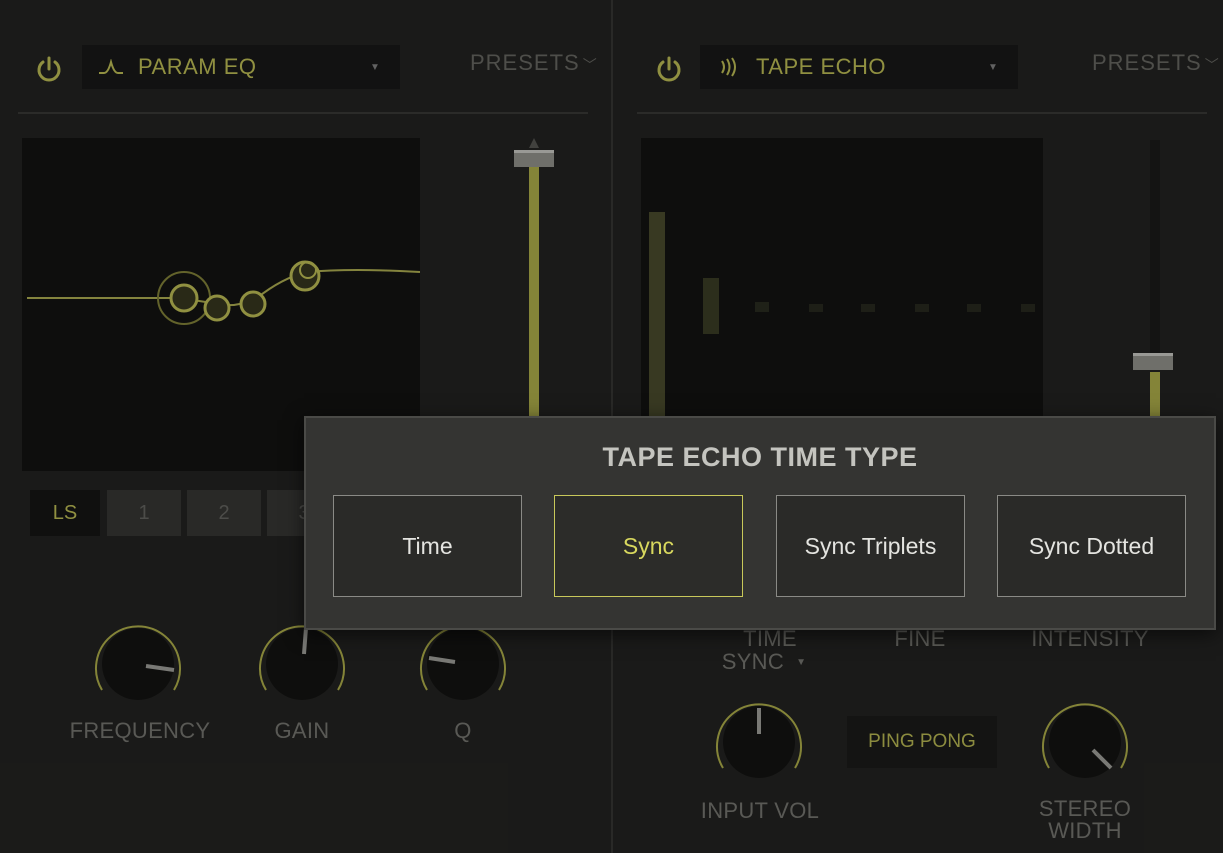 The width and height of the screenshot is (1223, 853). What do you see at coordinates (760, 457) in the screenshot?
I see `dialog-title: TAPE ECHO TIME TYPE` at bounding box center [760, 457].